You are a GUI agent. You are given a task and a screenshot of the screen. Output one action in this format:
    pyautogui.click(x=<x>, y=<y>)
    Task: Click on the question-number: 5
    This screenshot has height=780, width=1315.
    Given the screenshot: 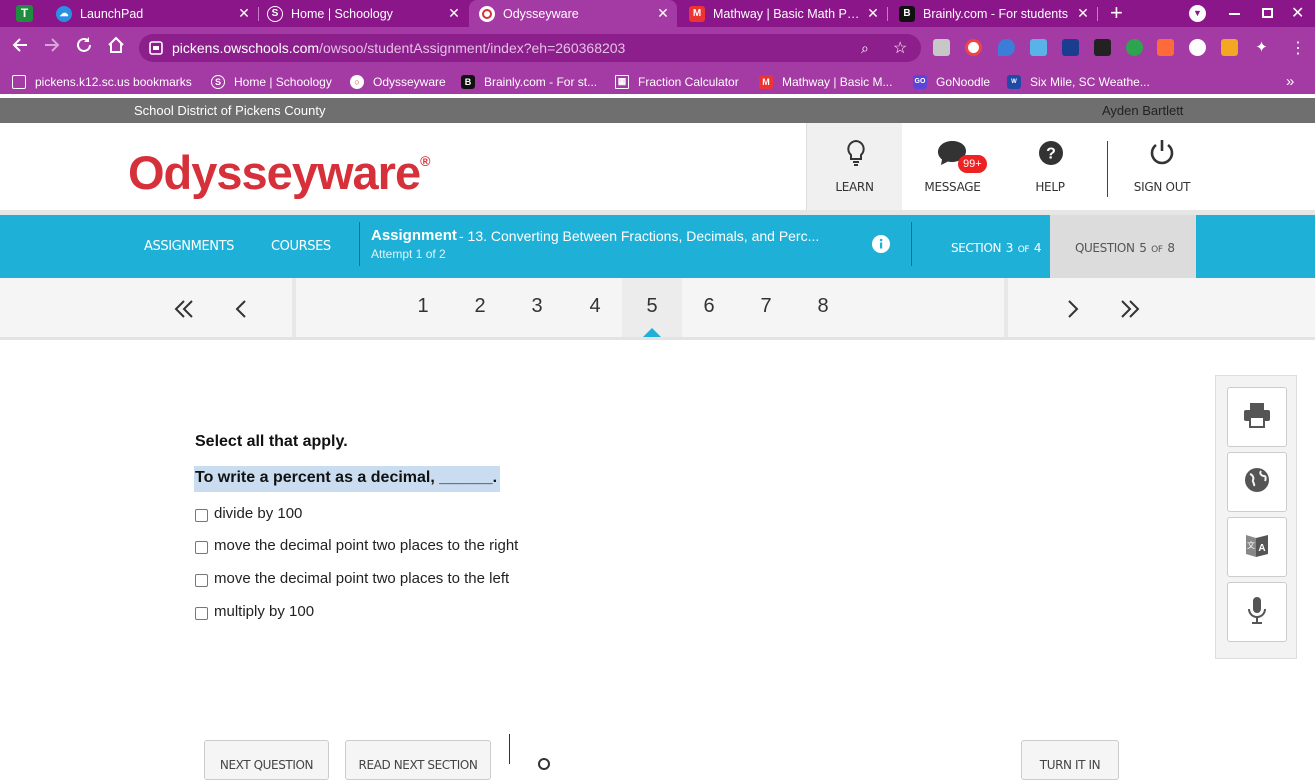 What is the action you would take?
    pyautogui.click(x=1143, y=248)
    